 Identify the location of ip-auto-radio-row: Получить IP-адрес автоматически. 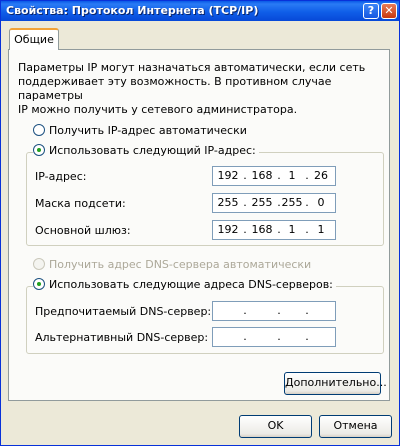
(140, 131).